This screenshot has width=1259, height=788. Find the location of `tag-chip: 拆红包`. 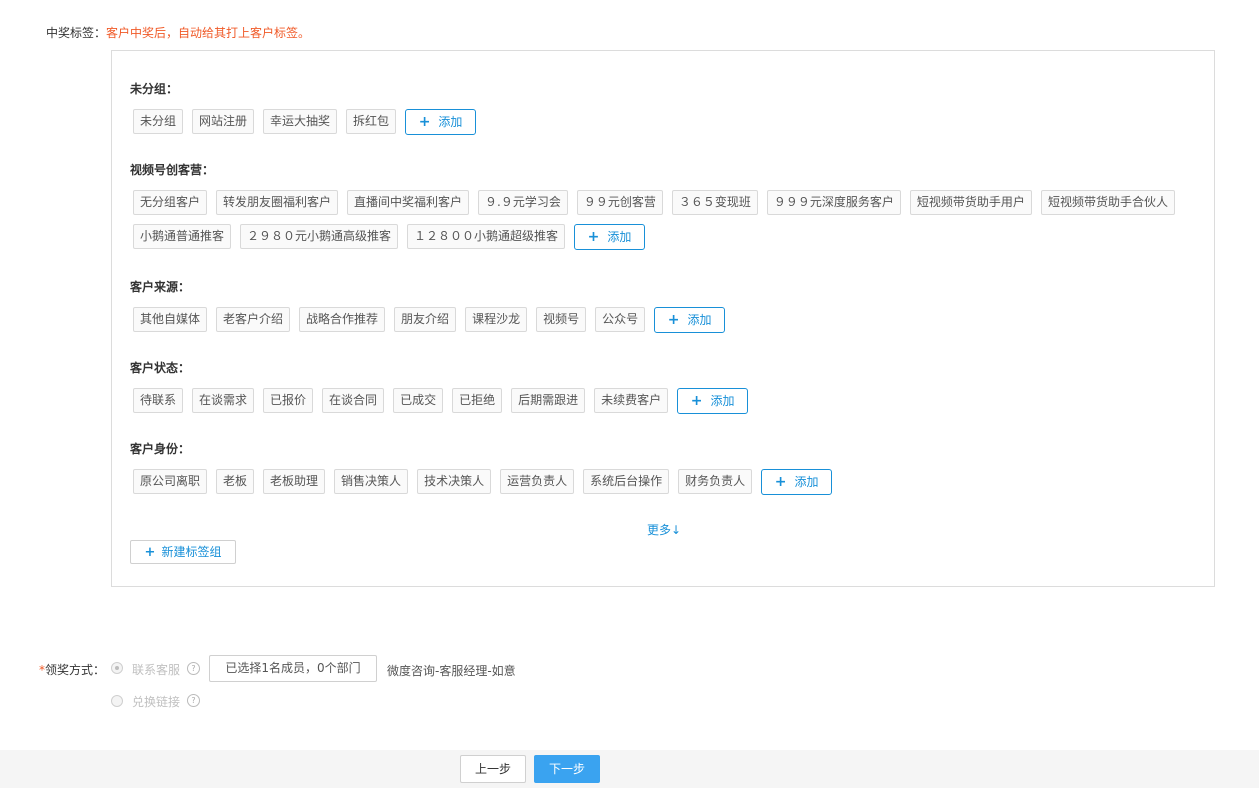

tag-chip: 拆红包 is located at coordinates (371, 121).